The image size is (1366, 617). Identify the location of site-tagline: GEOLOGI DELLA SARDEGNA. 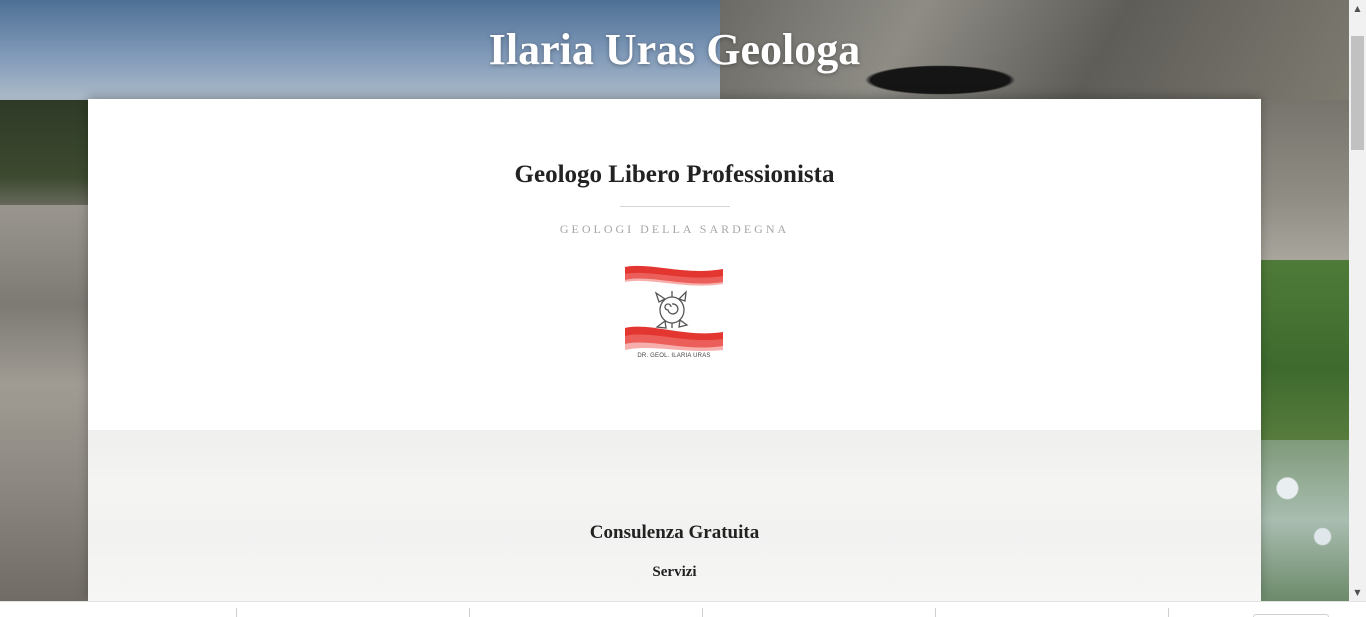
(674, 229).